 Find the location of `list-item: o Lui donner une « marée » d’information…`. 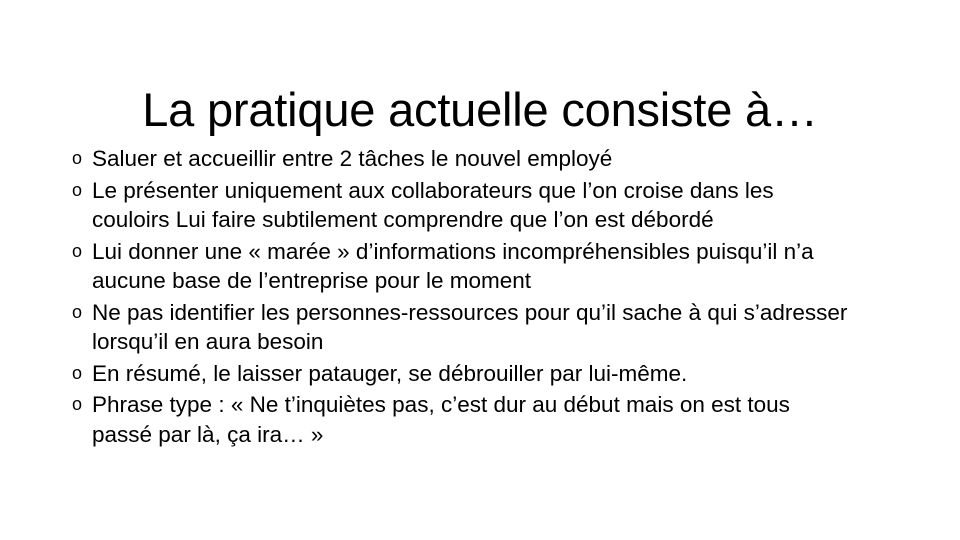

list-item: o Lui donner une « marée » d’information… is located at coordinates (489, 266).